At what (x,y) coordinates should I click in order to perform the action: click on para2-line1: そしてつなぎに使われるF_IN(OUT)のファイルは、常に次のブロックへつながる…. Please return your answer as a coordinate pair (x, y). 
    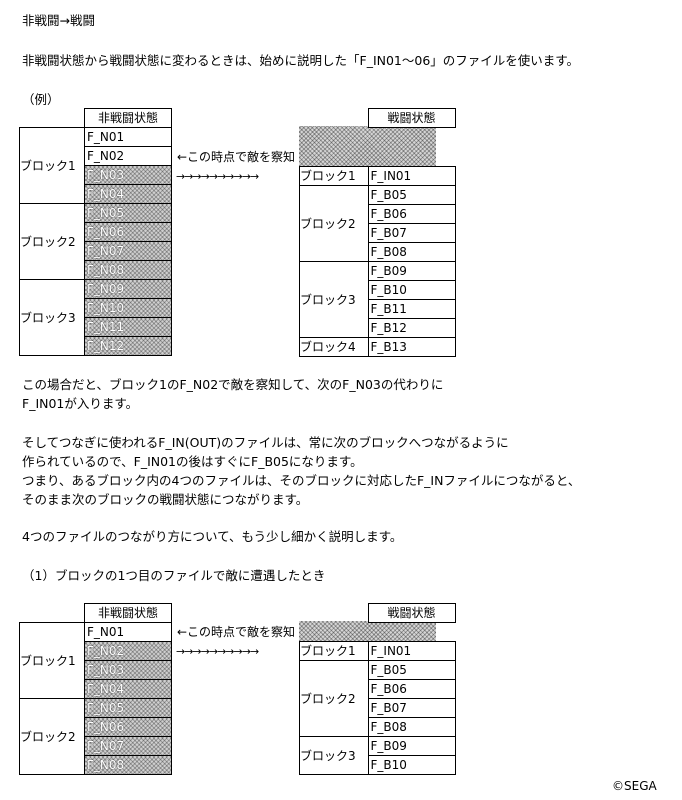
    Looking at the image, I should click on (265, 442).